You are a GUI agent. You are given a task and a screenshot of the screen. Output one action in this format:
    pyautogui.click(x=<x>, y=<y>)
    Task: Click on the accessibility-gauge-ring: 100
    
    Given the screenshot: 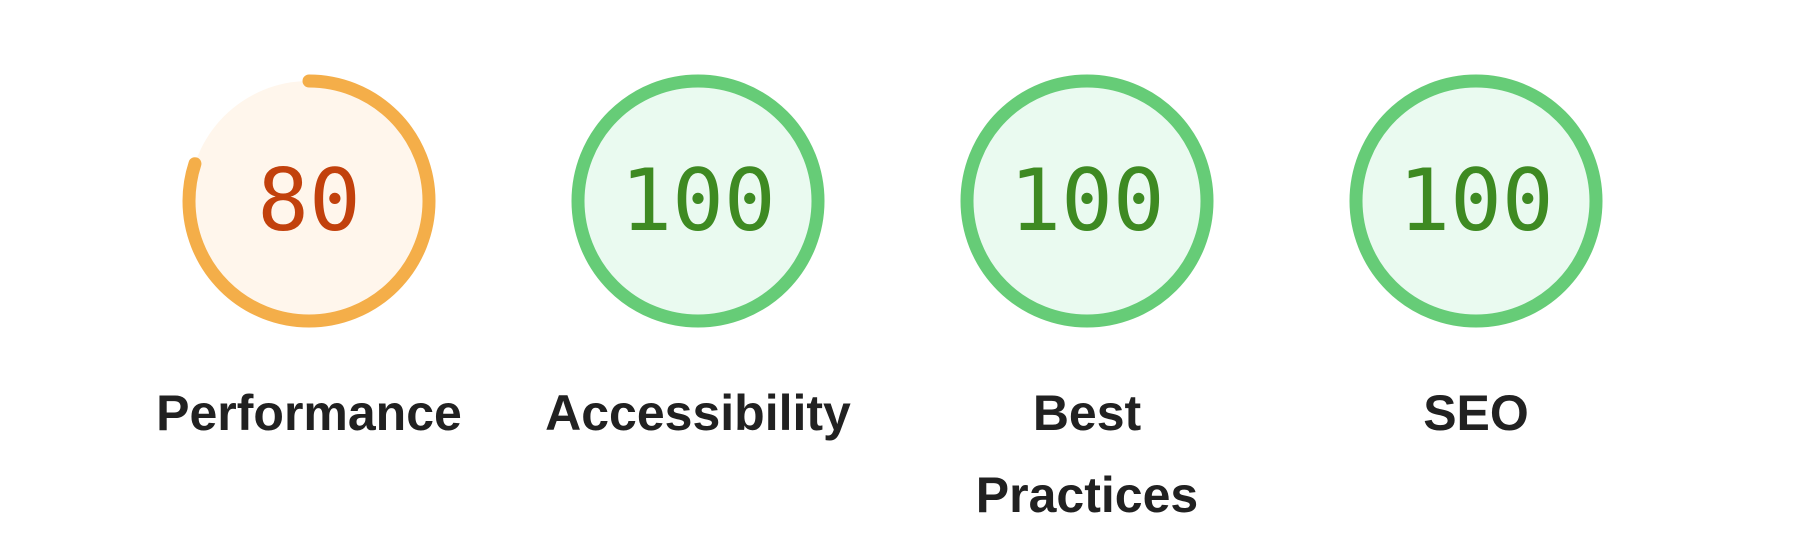 What is the action you would take?
    pyautogui.click(x=698, y=201)
    